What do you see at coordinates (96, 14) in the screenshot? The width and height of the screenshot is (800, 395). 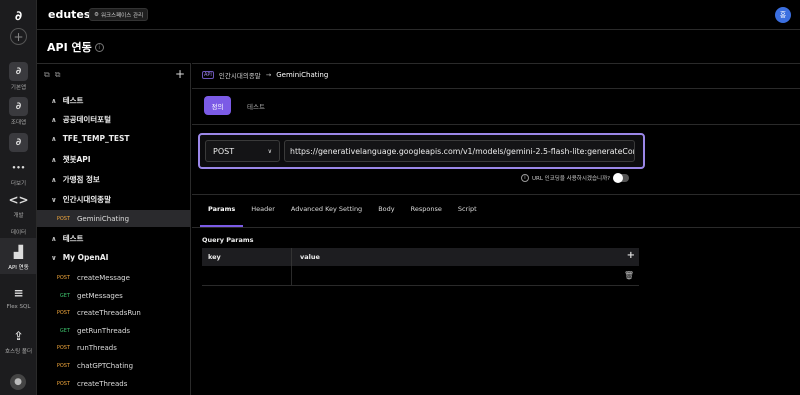 I see `gear-icon: ⚙` at bounding box center [96, 14].